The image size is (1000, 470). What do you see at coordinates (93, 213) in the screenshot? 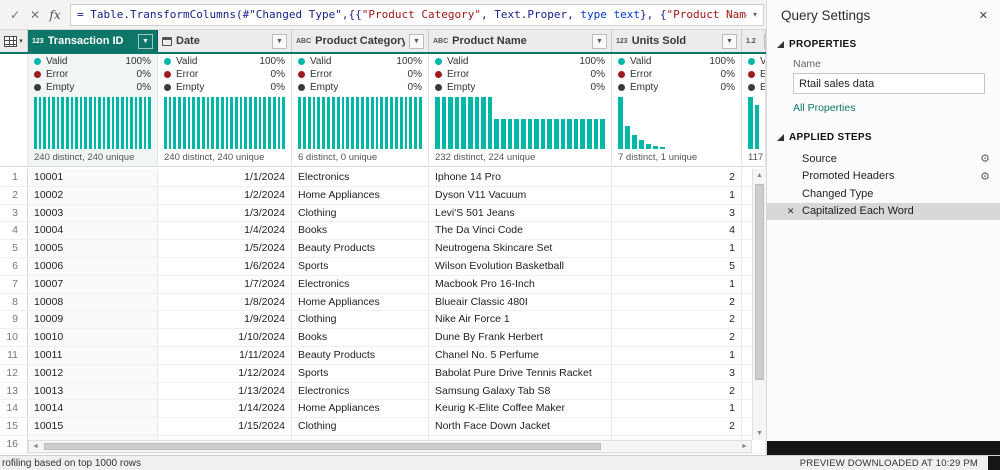
I see `table-cell: 10003` at bounding box center [93, 213].